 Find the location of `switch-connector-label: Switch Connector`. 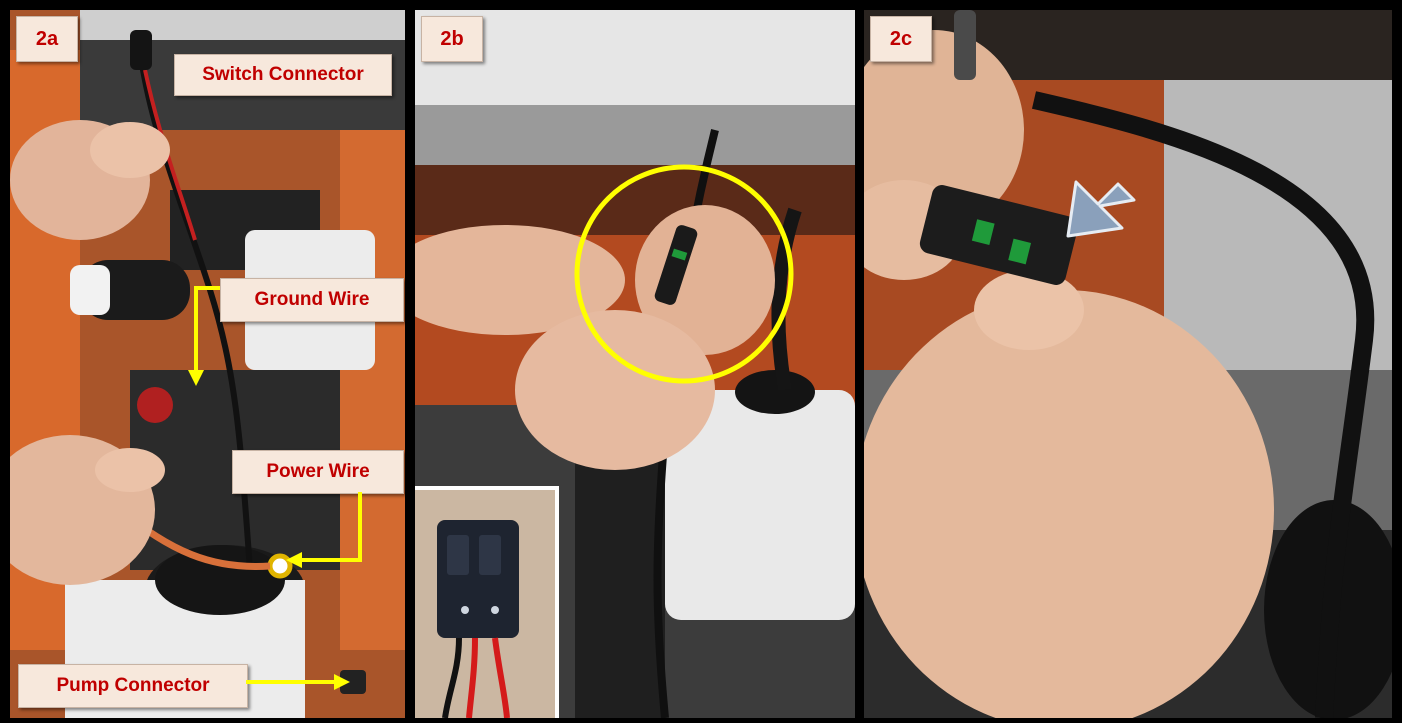

switch-connector-label: Switch Connector is located at coordinates (283, 75).